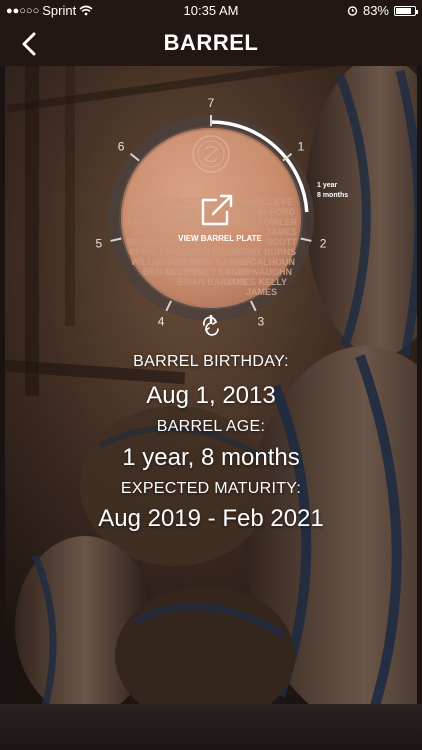  What do you see at coordinates (332, 195) in the screenshot?
I see `age-annotation-months: 8 months` at bounding box center [332, 195].